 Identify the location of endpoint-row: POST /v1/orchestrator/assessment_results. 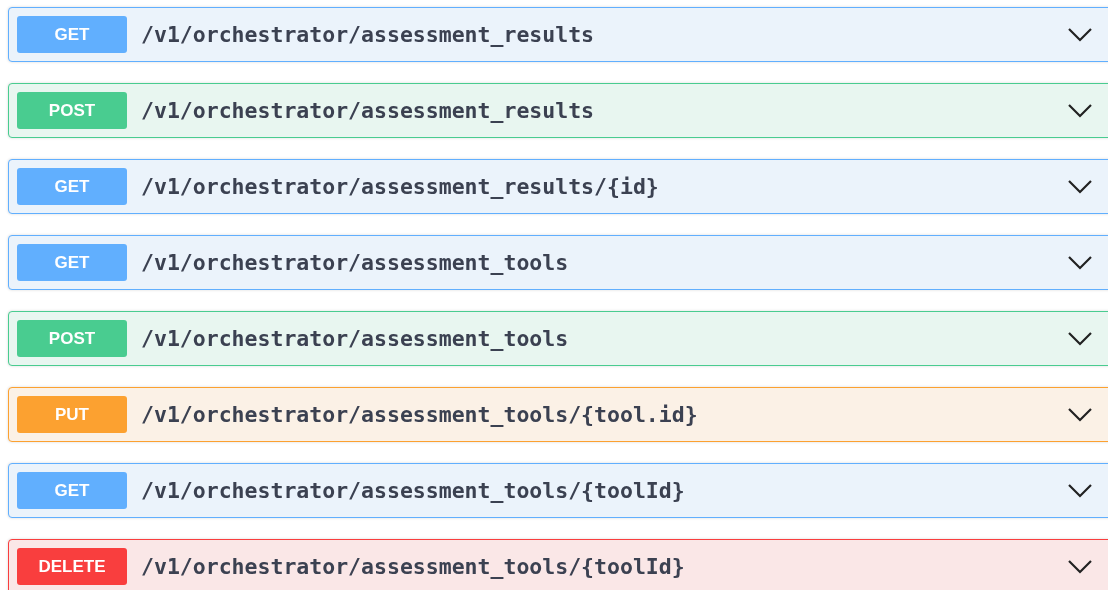
(558, 110).